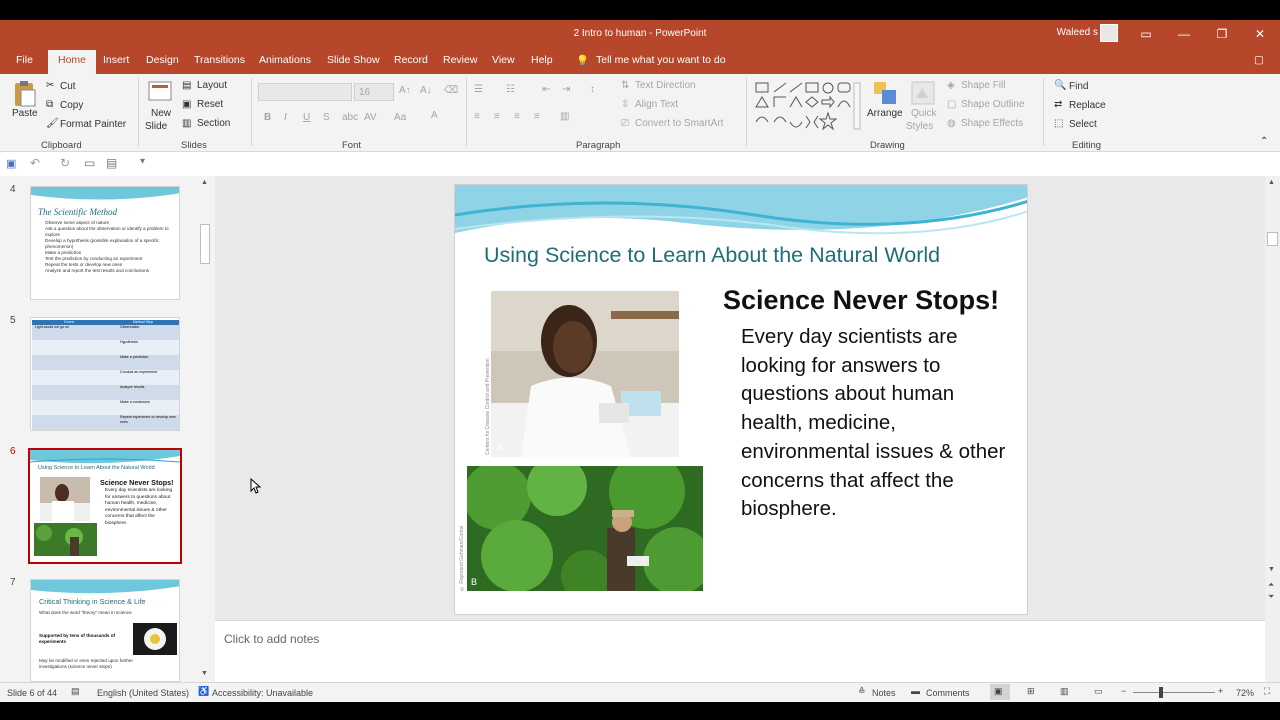  I want to click on cut-button: Cut, so click(68, 86).